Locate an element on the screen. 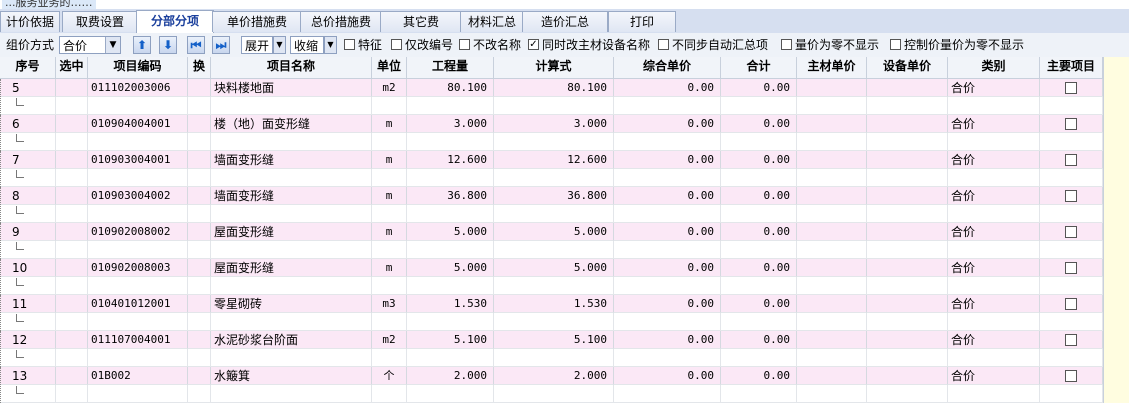  table-row: 11 010401012001 零星砌砖 m3 1.530 1.530 0.00 0.00 合价 is located at coordinates (564, 313).